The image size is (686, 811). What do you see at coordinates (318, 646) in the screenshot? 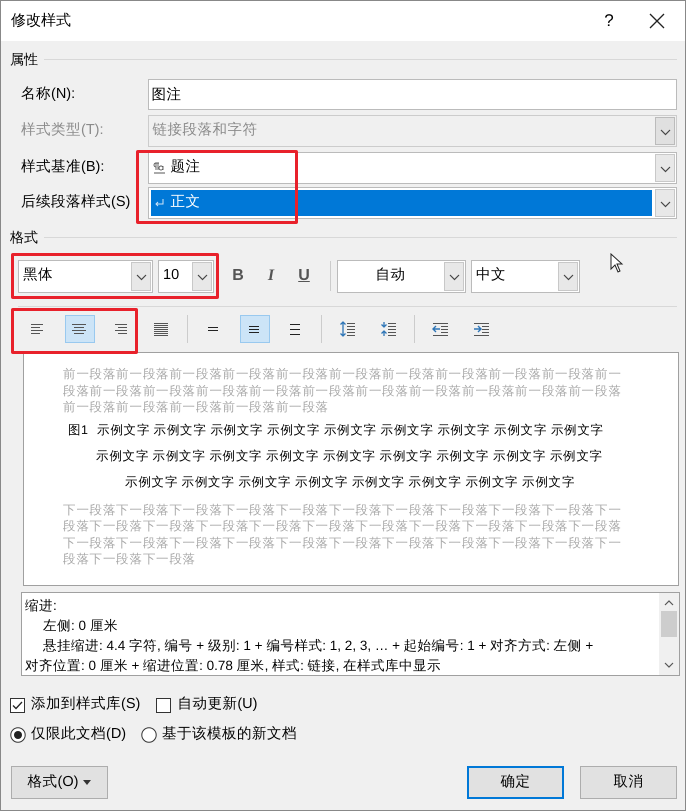
I see `description-text: 悬挂缩进: 4.4 字符, 编号 + 级别: 1 + 编号样式: 1, 2, 3, … + 起始编号: 1 + 对齐方式: 左侧 +` at bounding box center [318, 646].